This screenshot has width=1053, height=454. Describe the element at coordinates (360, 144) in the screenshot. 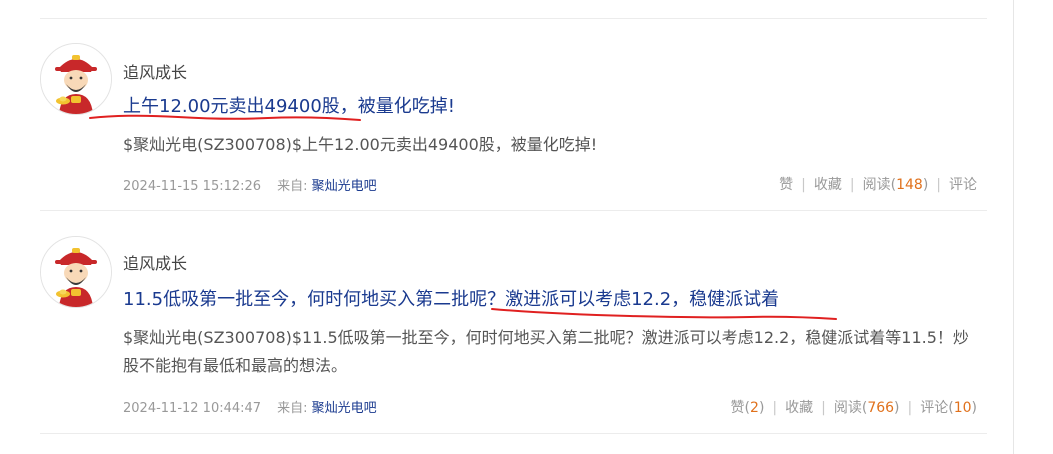

I see `post-body: $聚灿光电(SZ300708)$上午12.00元卖出49400股，被量化吃掉!` at that location.